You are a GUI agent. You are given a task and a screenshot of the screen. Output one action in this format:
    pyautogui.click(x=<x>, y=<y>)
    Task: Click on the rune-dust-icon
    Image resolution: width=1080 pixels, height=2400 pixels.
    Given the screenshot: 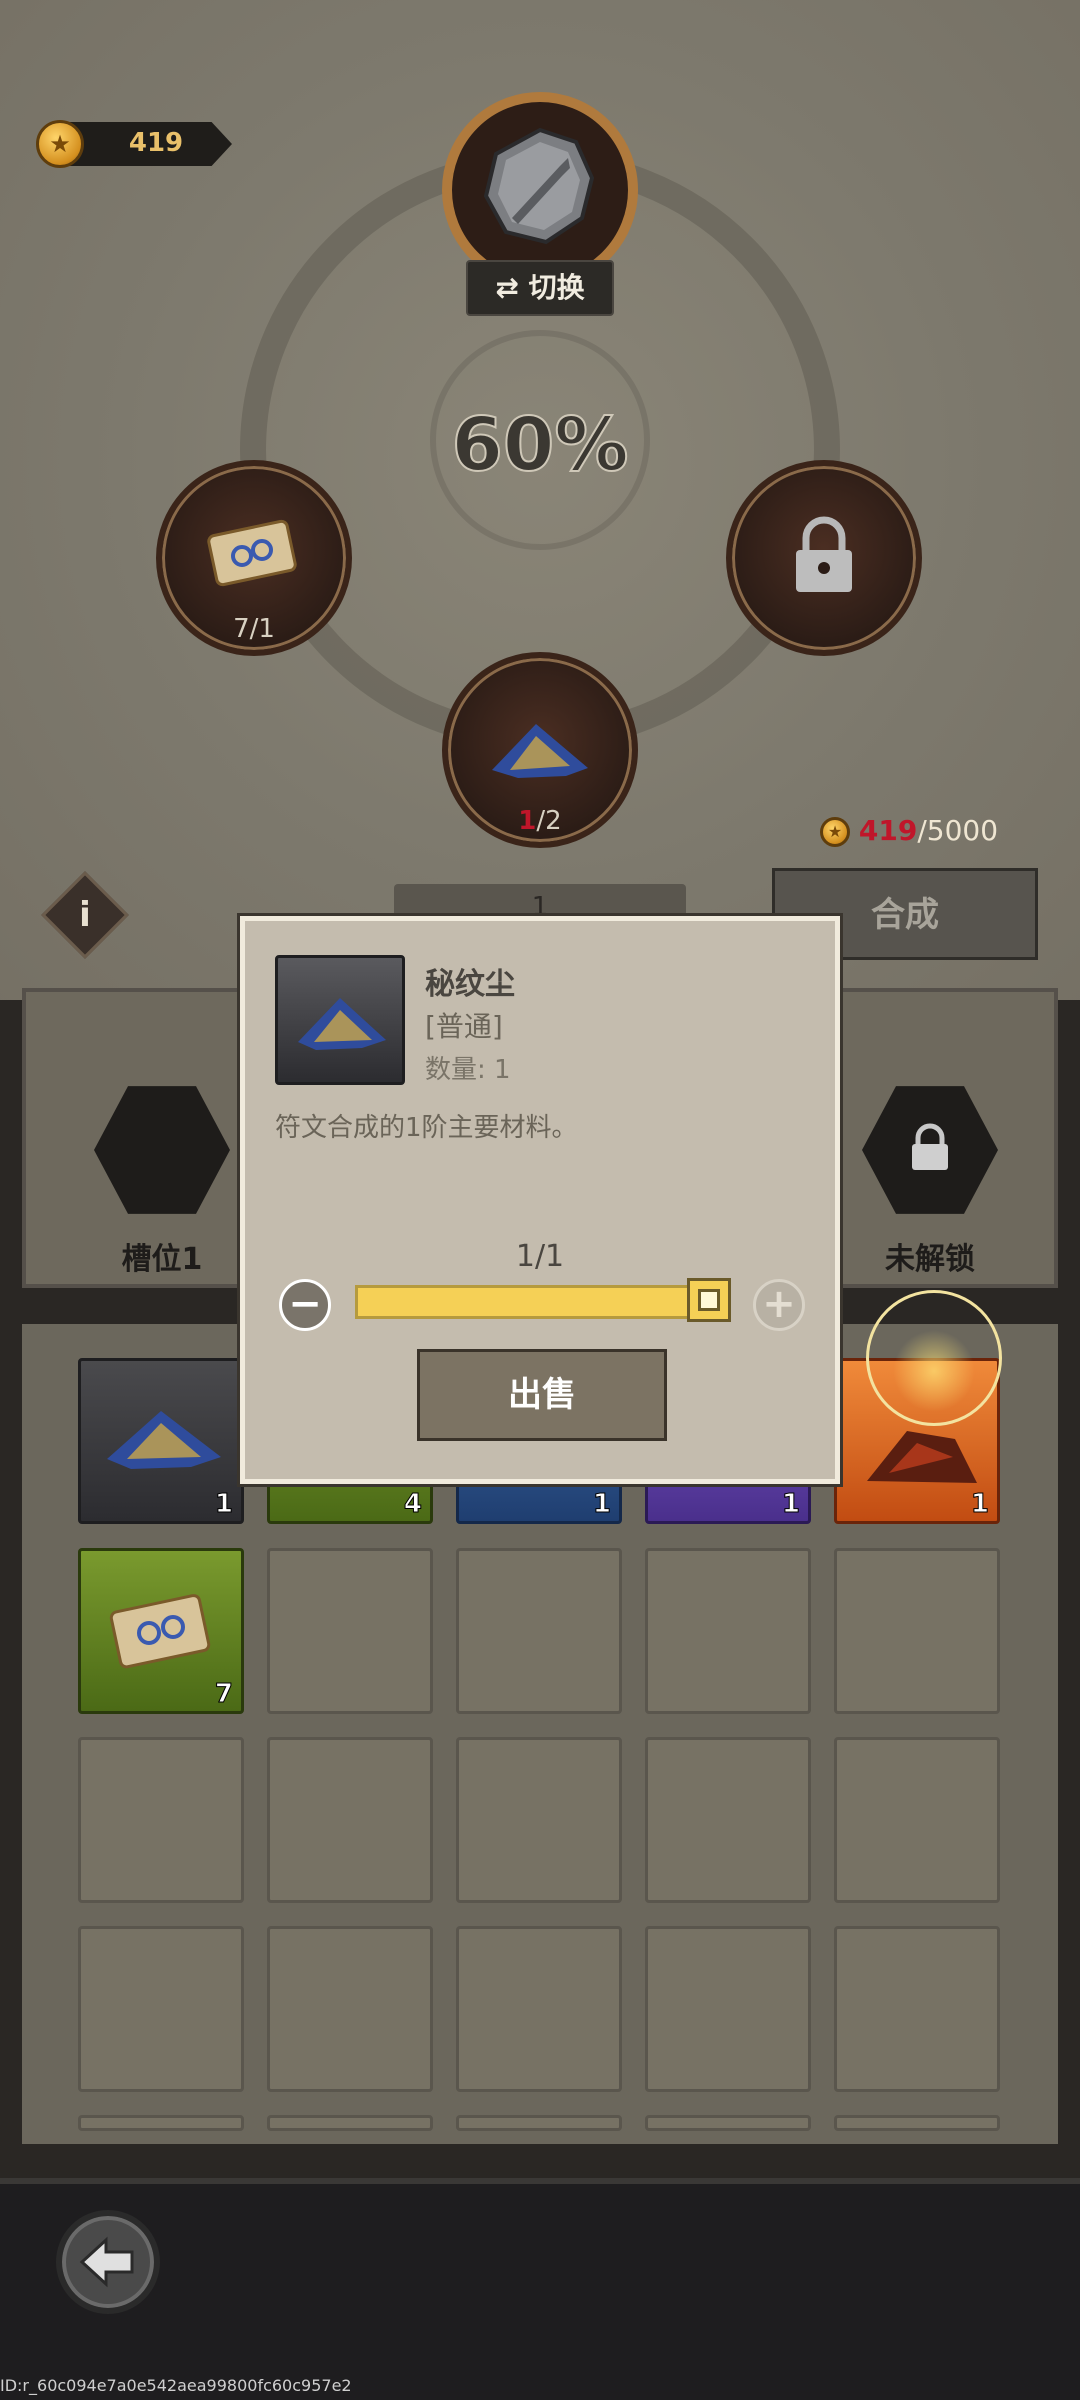 What is the action you would take?
    pyautogui.click(x=342, y=1024)
    